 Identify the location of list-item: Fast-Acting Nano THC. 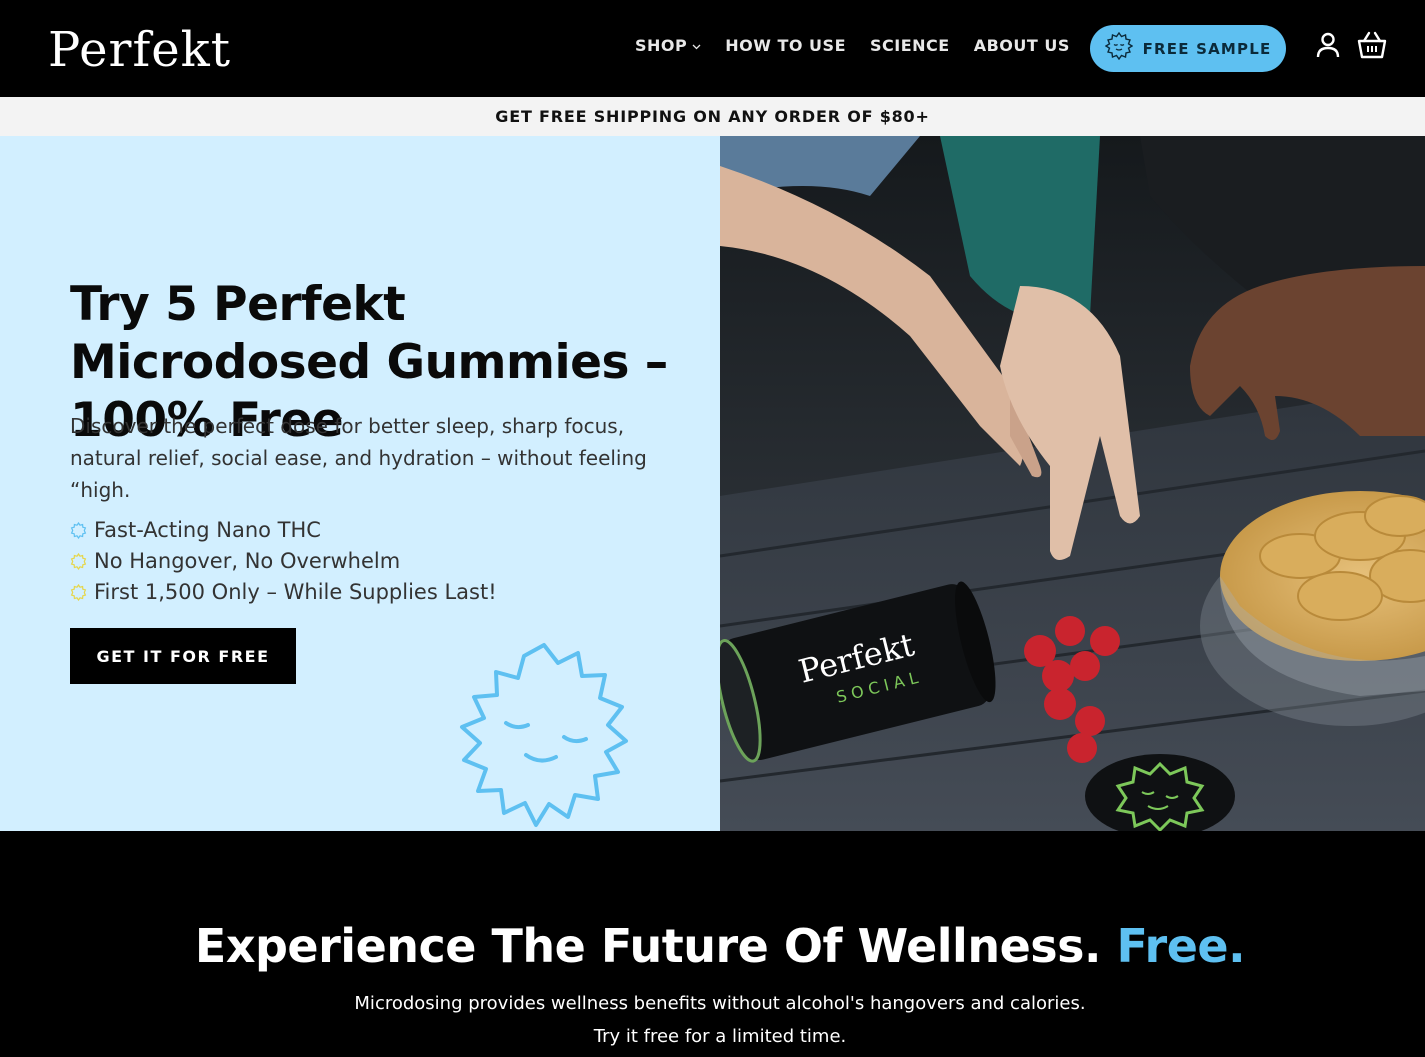
(283, 530).